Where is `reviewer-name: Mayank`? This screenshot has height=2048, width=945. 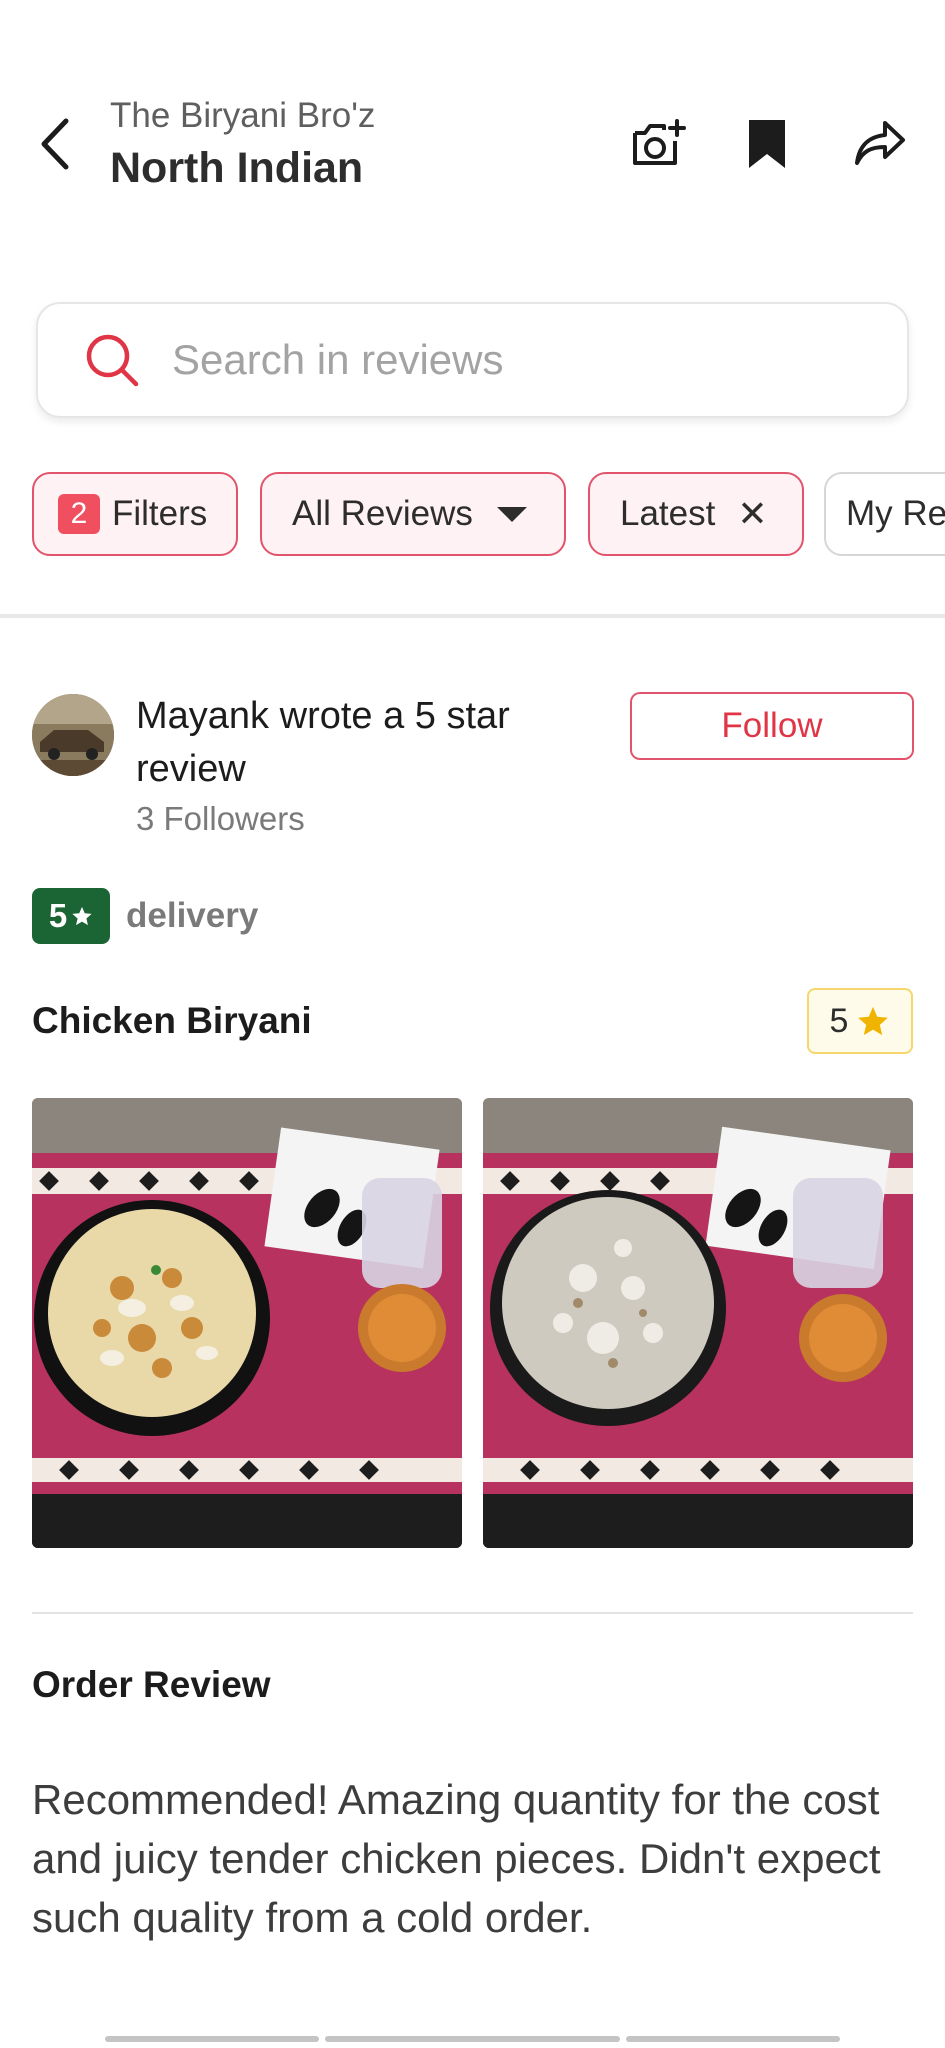
reviewer-name: Mayank is located at coordinates (202, 716).